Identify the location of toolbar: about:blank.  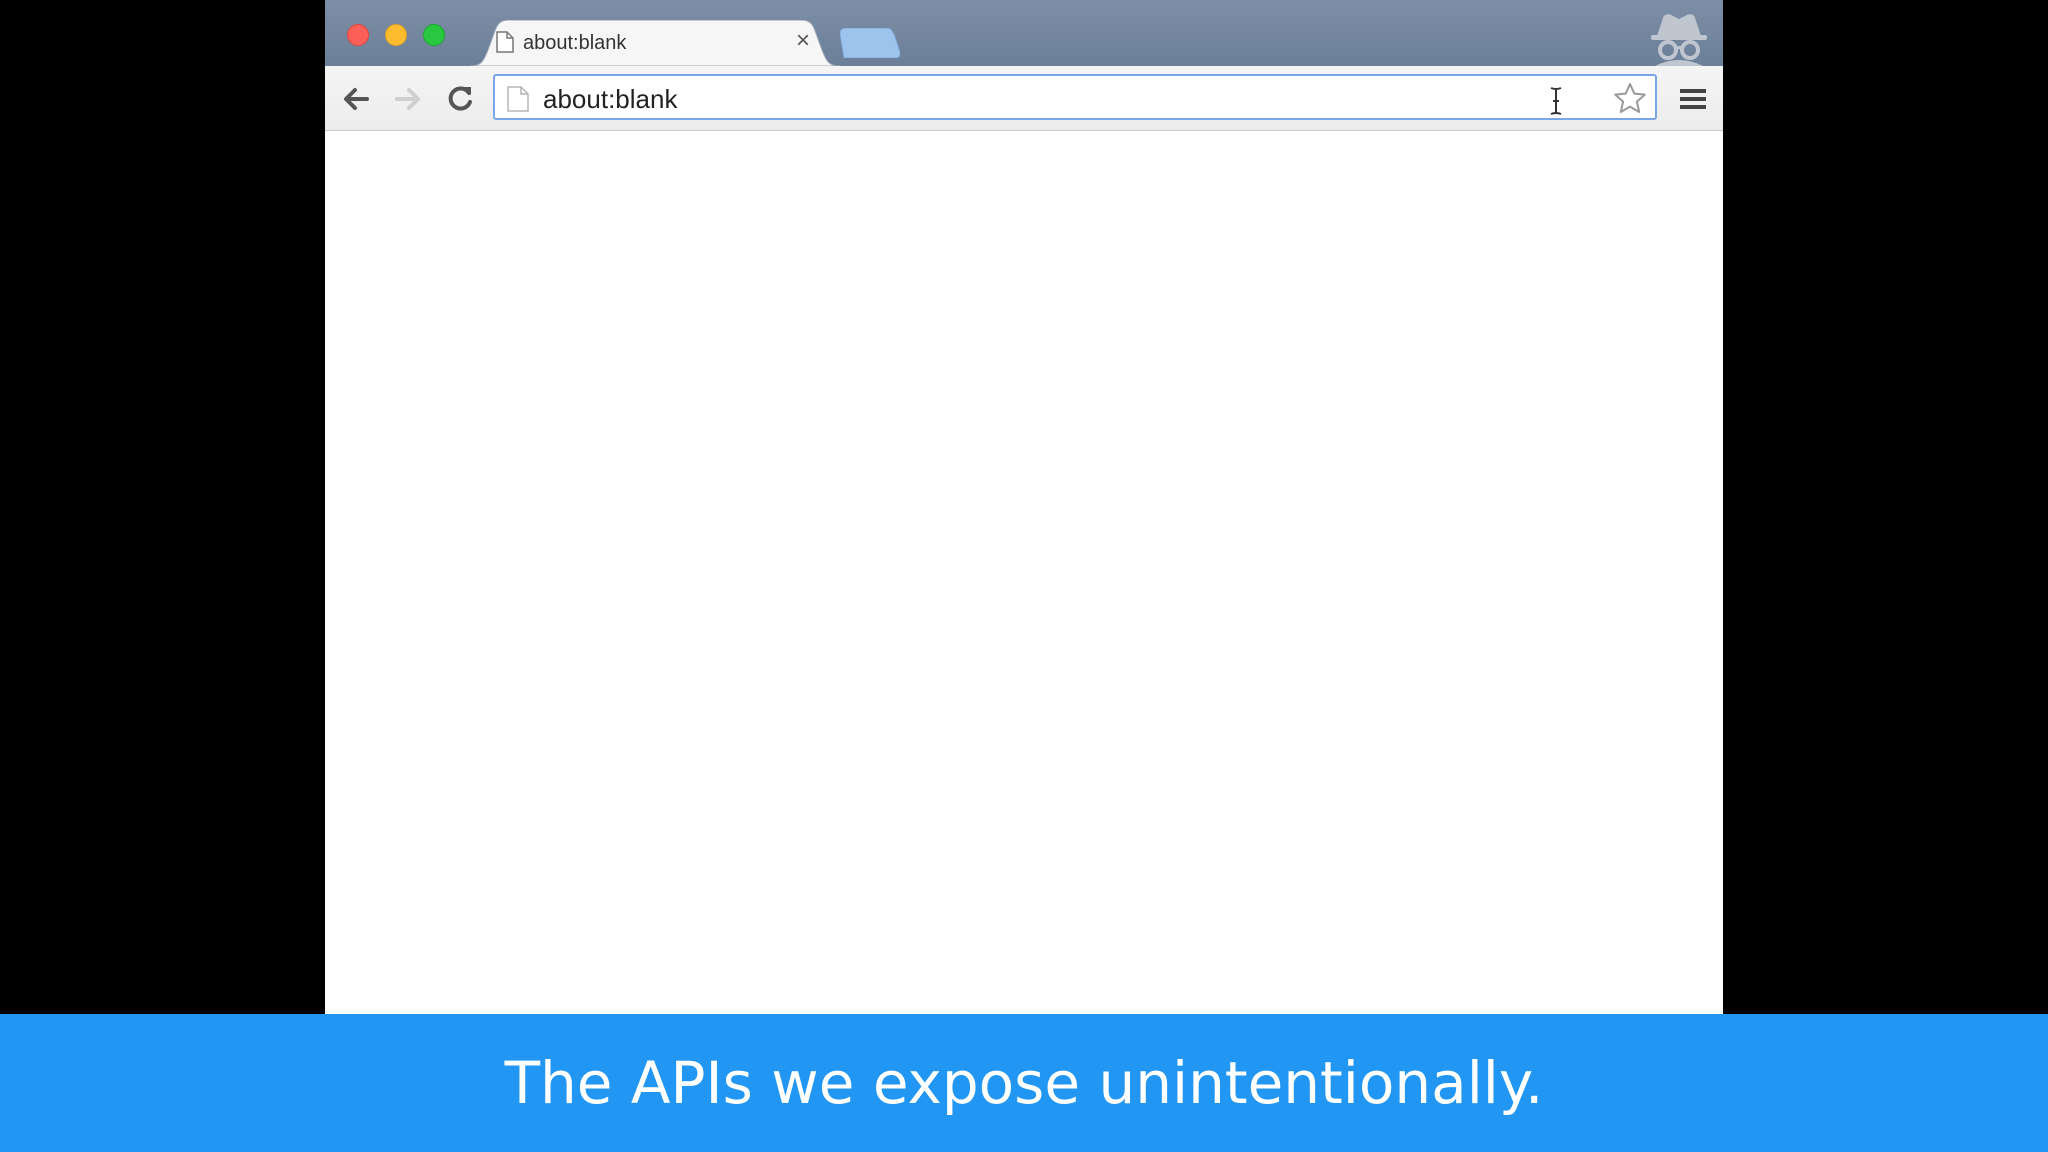
(1024, 98).